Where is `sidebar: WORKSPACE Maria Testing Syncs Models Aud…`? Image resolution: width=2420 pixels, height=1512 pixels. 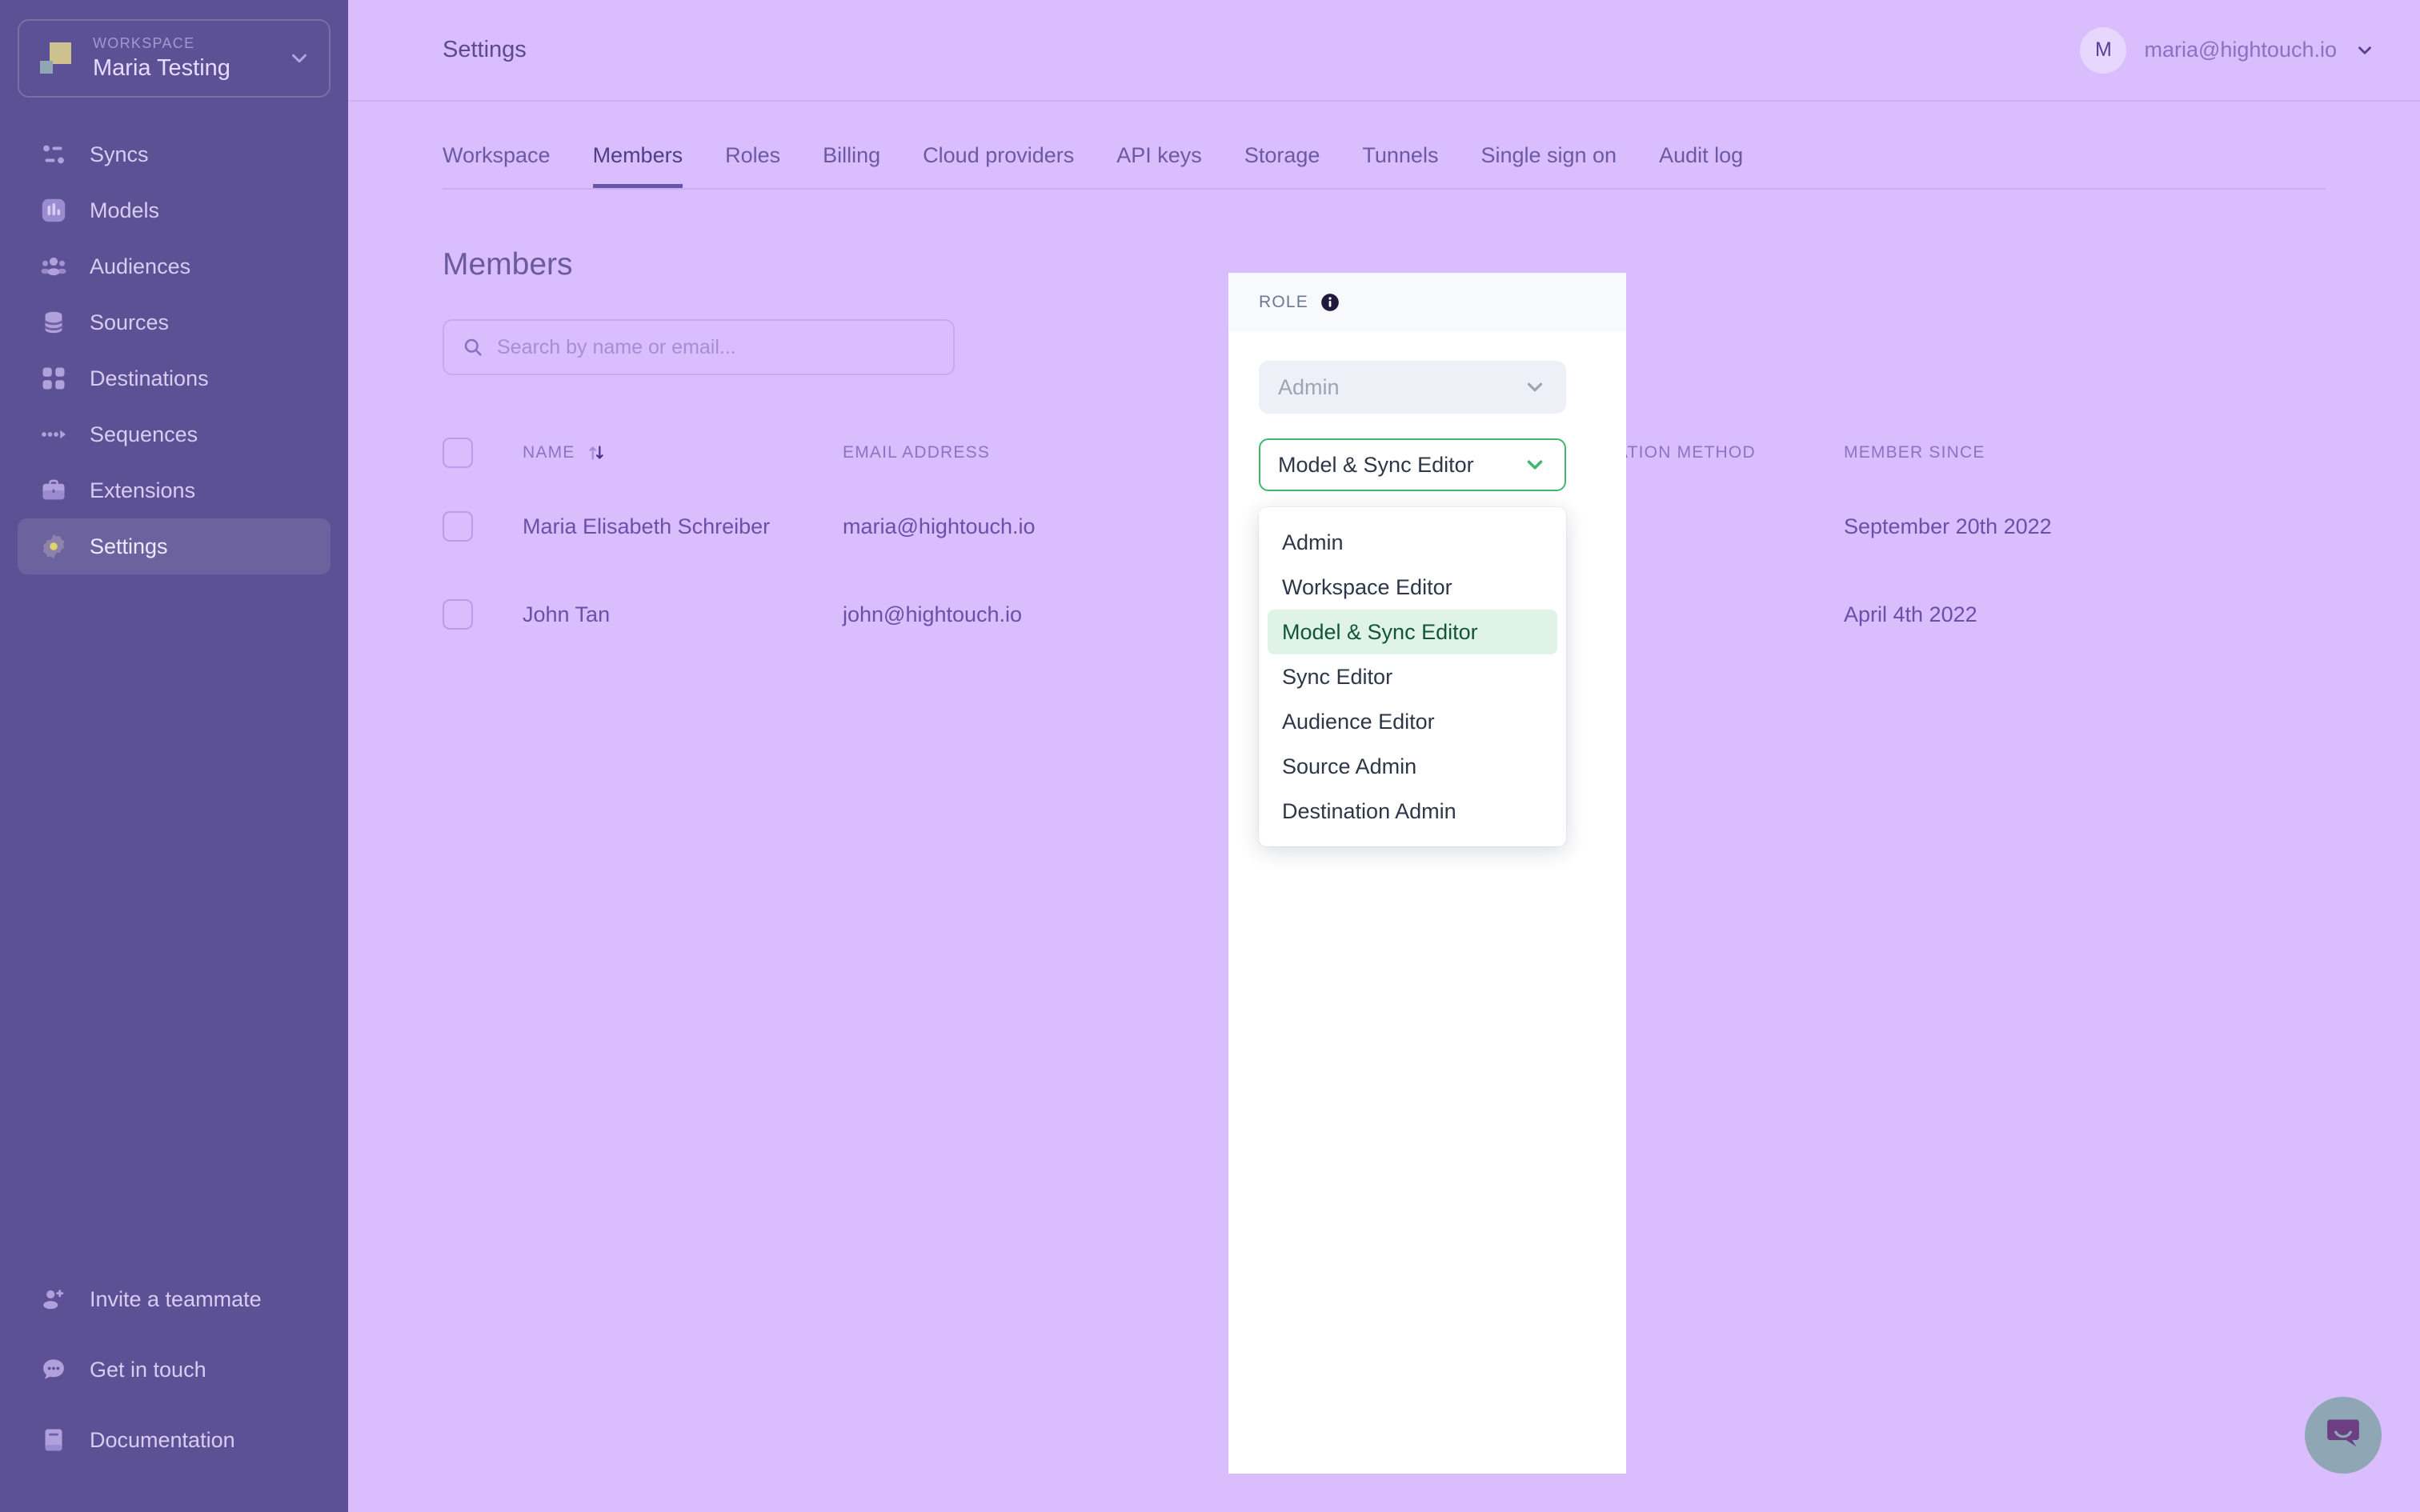
sidebar: WORKSPACE Maria Testing Syncs Models Aud… is located at coordinates (174, 756).